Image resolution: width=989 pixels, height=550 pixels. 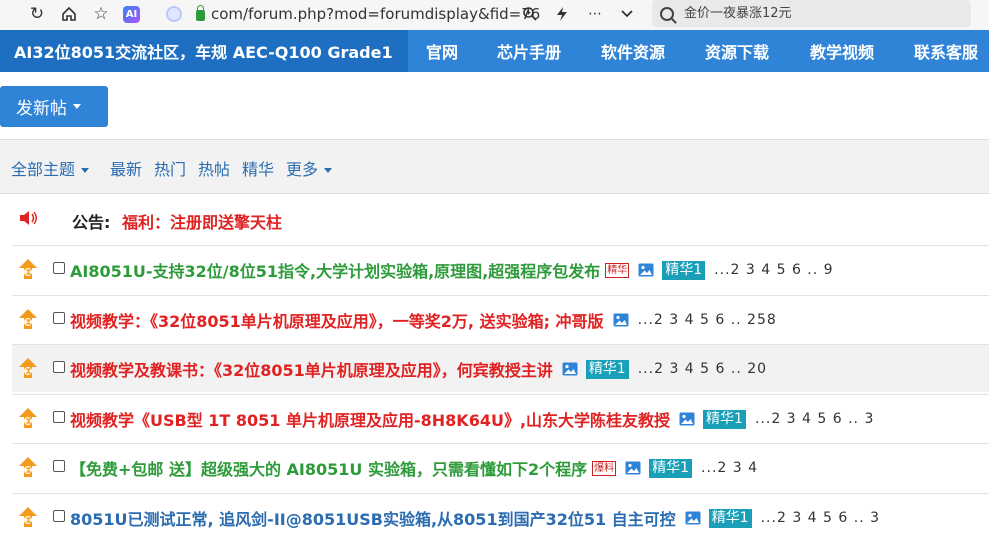 I want to click on announcement-label: 公告:, so click(x=91, y=222).